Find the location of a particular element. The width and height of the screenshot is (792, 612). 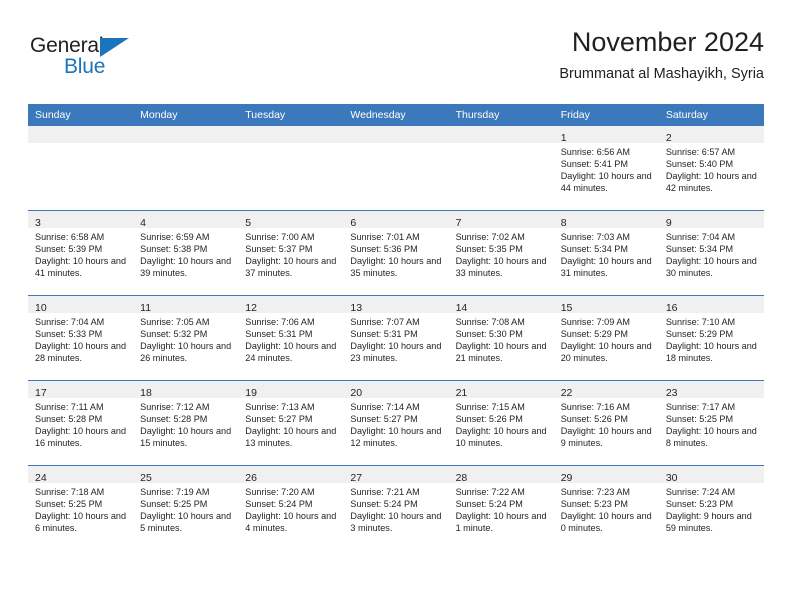

day-number-band: 24 is located at coordinates (81, 475).